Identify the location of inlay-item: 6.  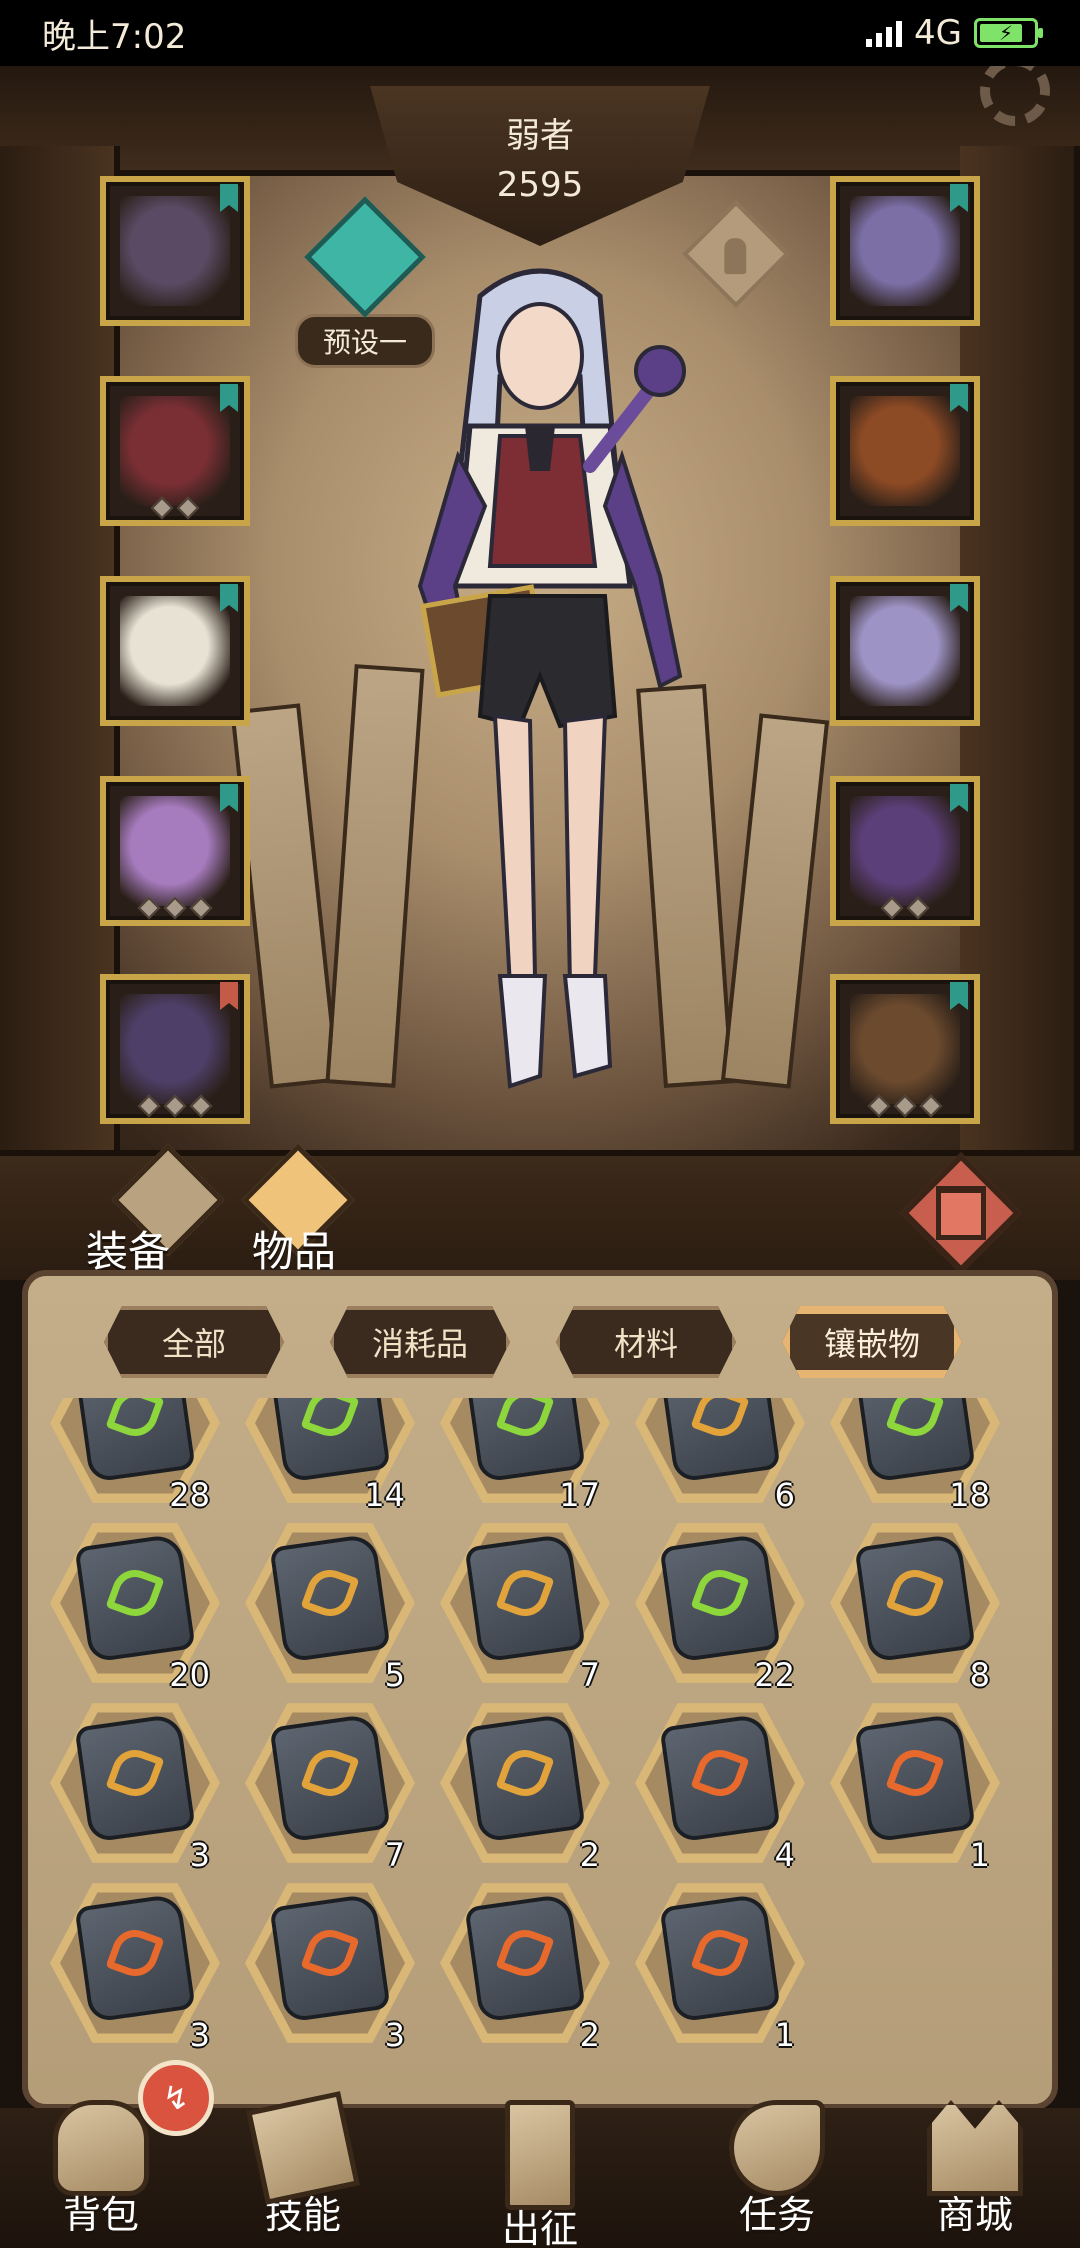
(720, 1456).